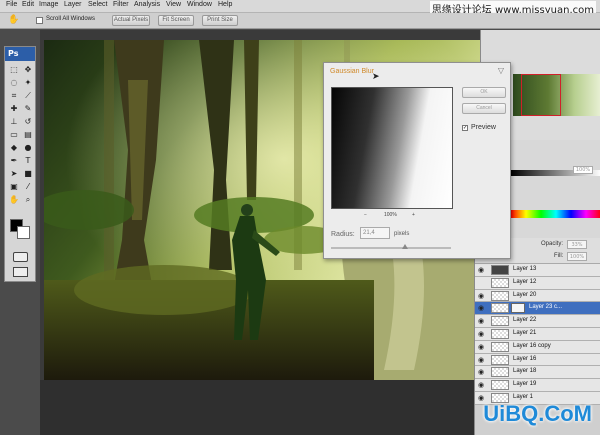  Describe the element at coordinates (20, 257) in the screenshot. I see `quick-mask-icon` at that location.